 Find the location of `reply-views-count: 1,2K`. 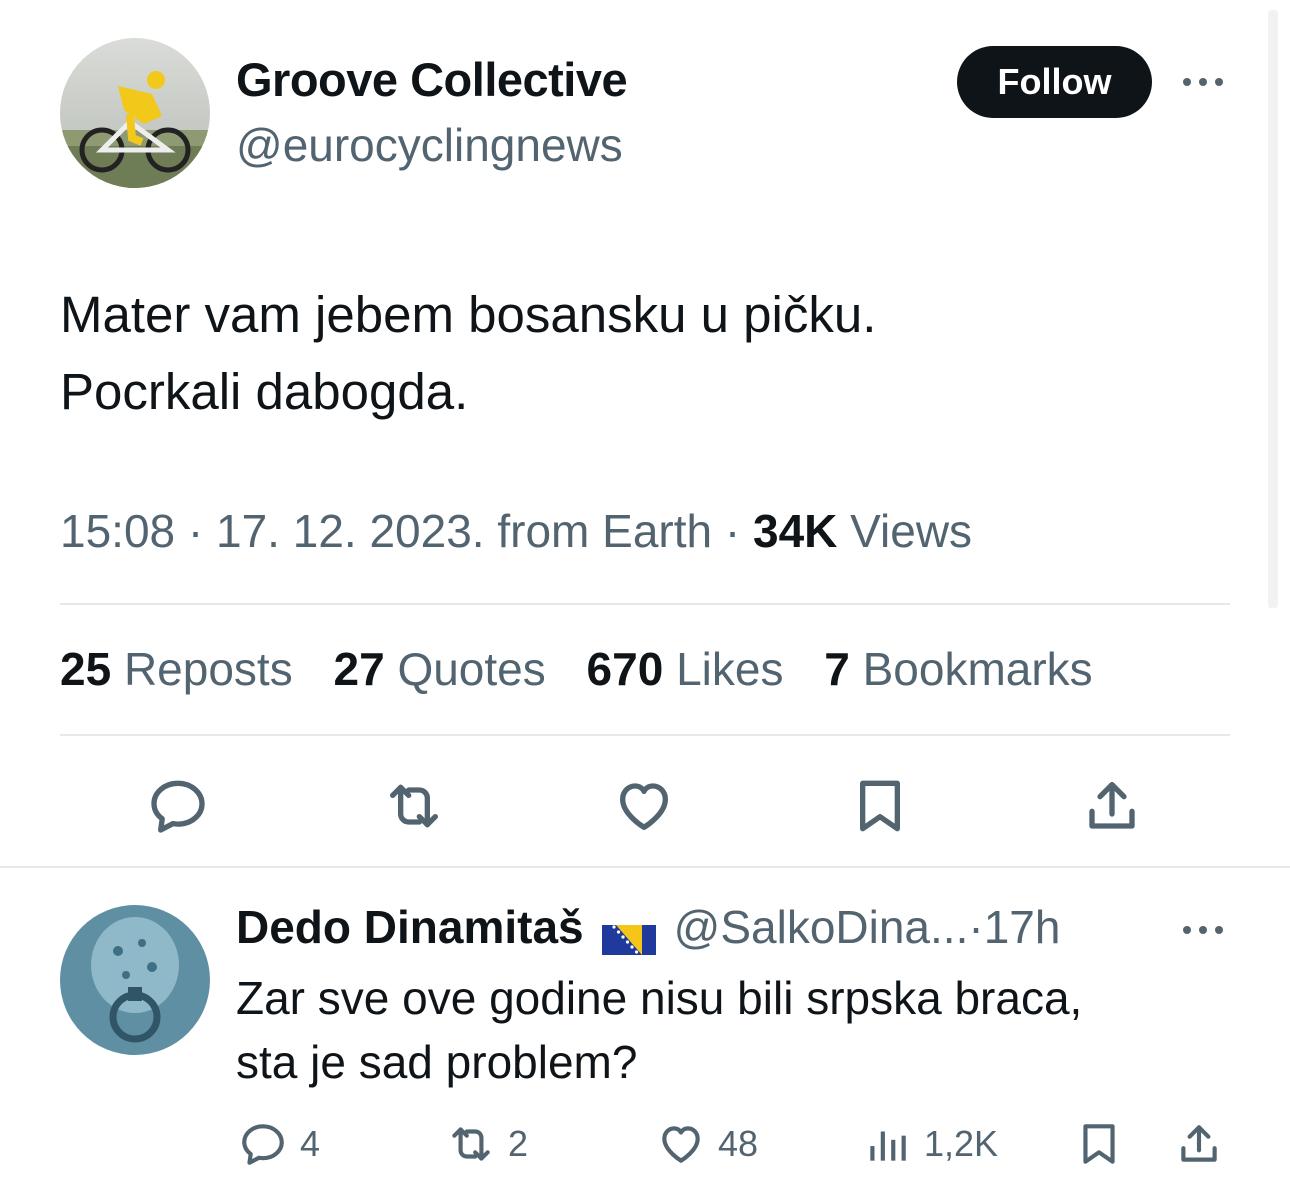

reply-views-count: 1,2K is located at coordinates (961, 1143).